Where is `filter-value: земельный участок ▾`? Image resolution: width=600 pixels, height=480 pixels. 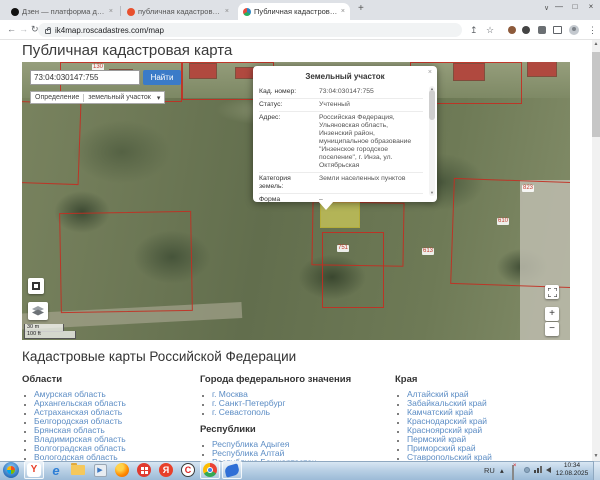 filter-value: земельный участок ▾ is located at coordinates (123, 97).